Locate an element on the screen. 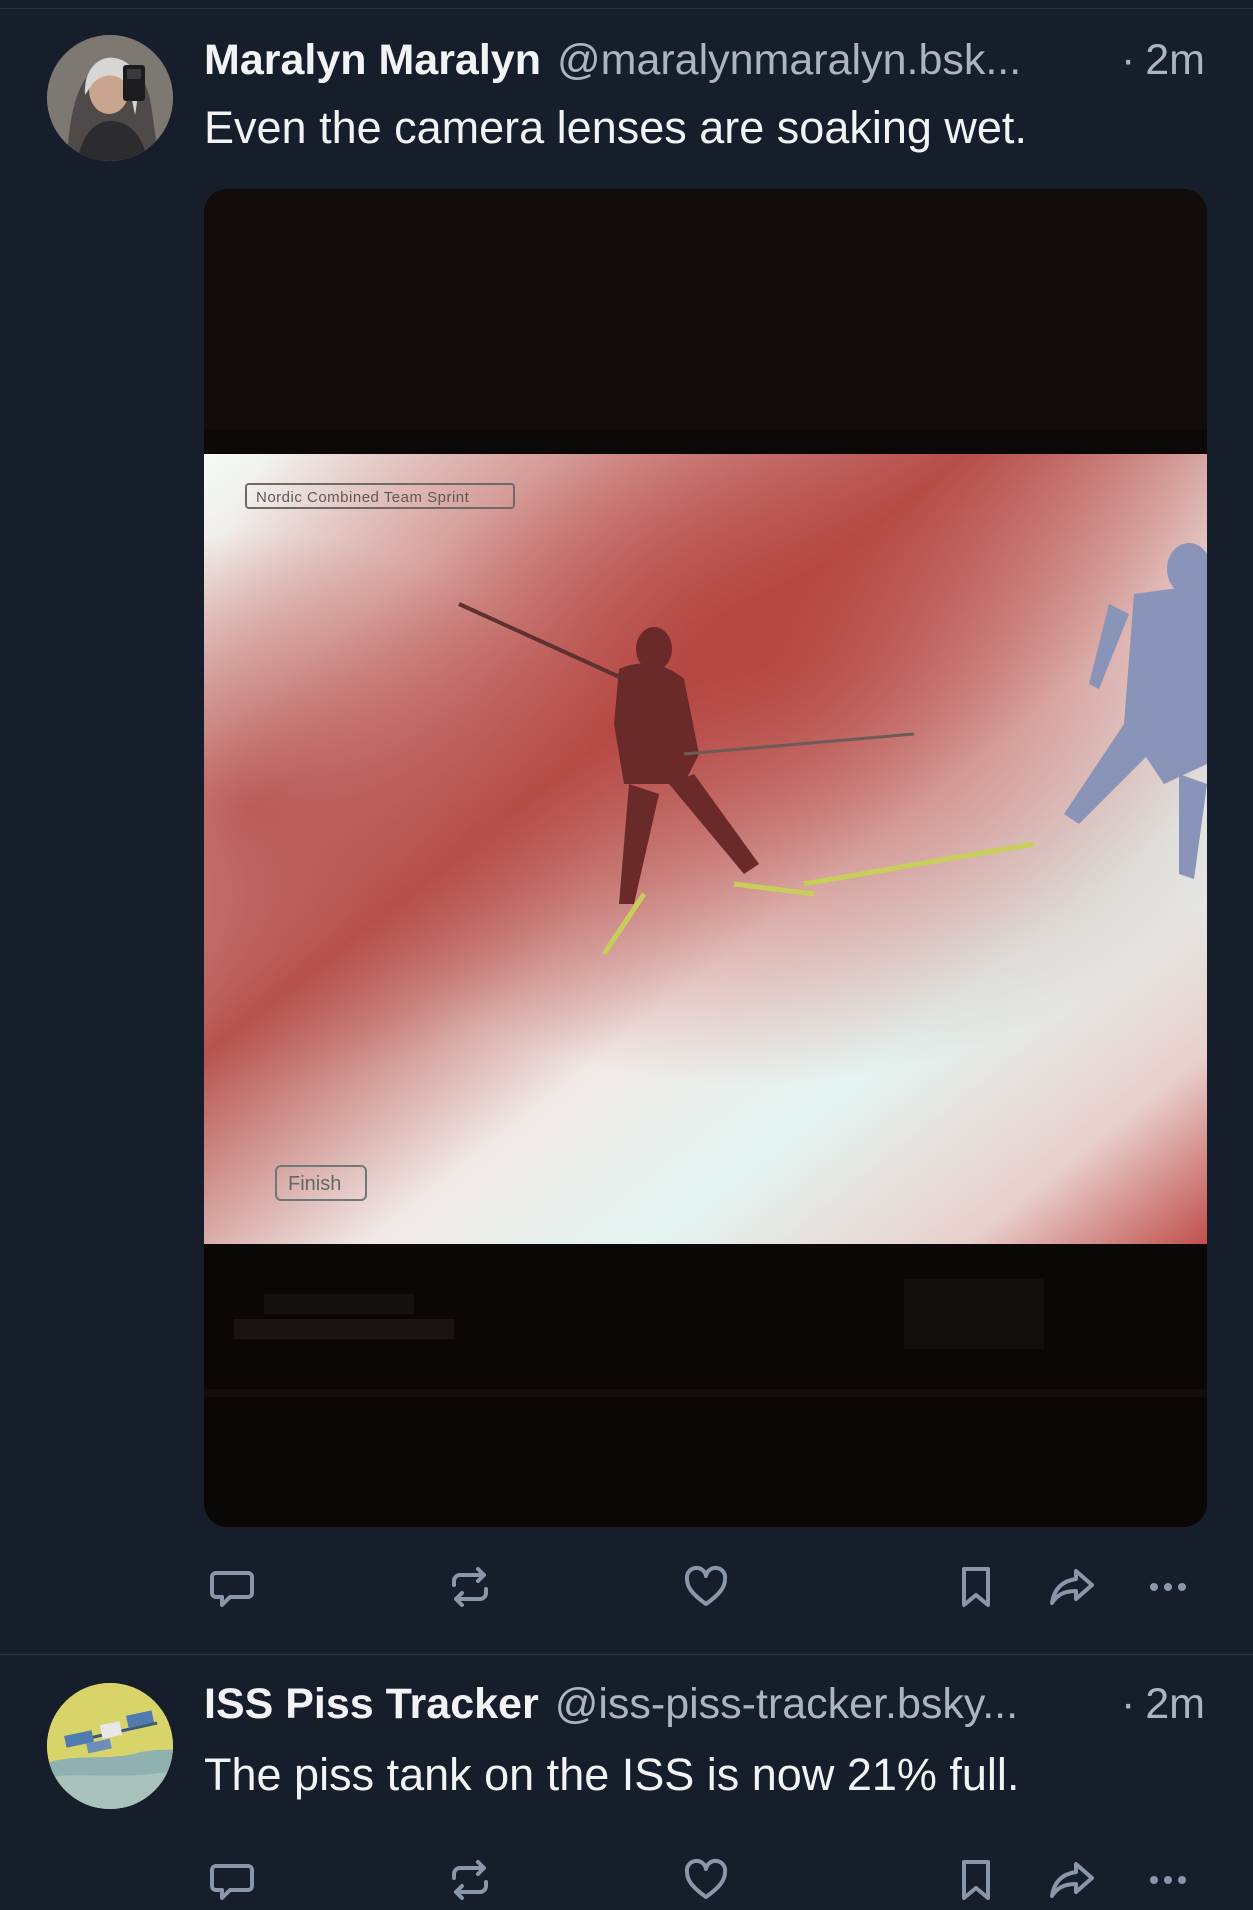  overlay-finish: Finish is located at coordinates (314, 1184).